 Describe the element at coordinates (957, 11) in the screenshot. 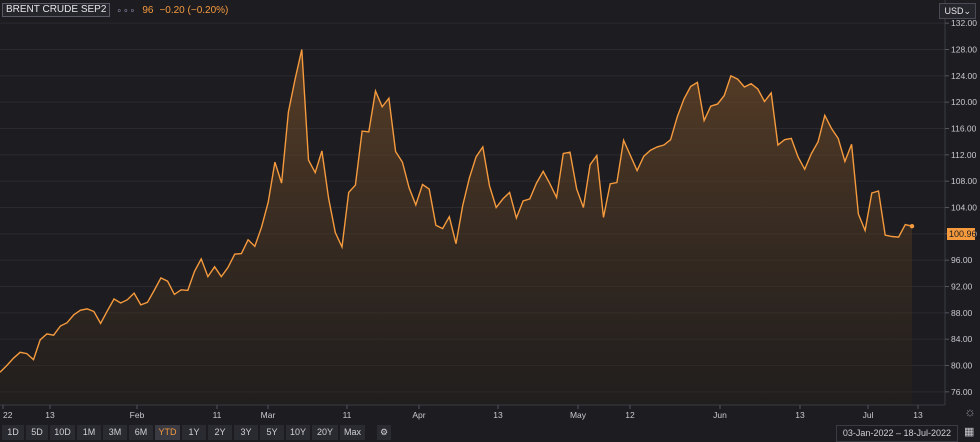

I see `currency-selector: USD⌄` at that location.